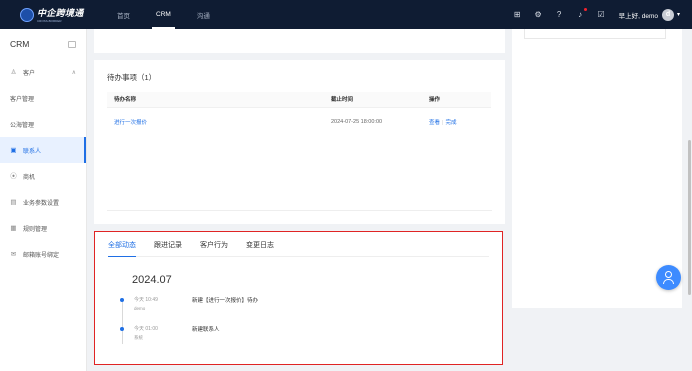 The height and width of the screenshot is (371, 692). I want to click on sidebar-item-contacts: ▣ 联系人, so click(43, 150).